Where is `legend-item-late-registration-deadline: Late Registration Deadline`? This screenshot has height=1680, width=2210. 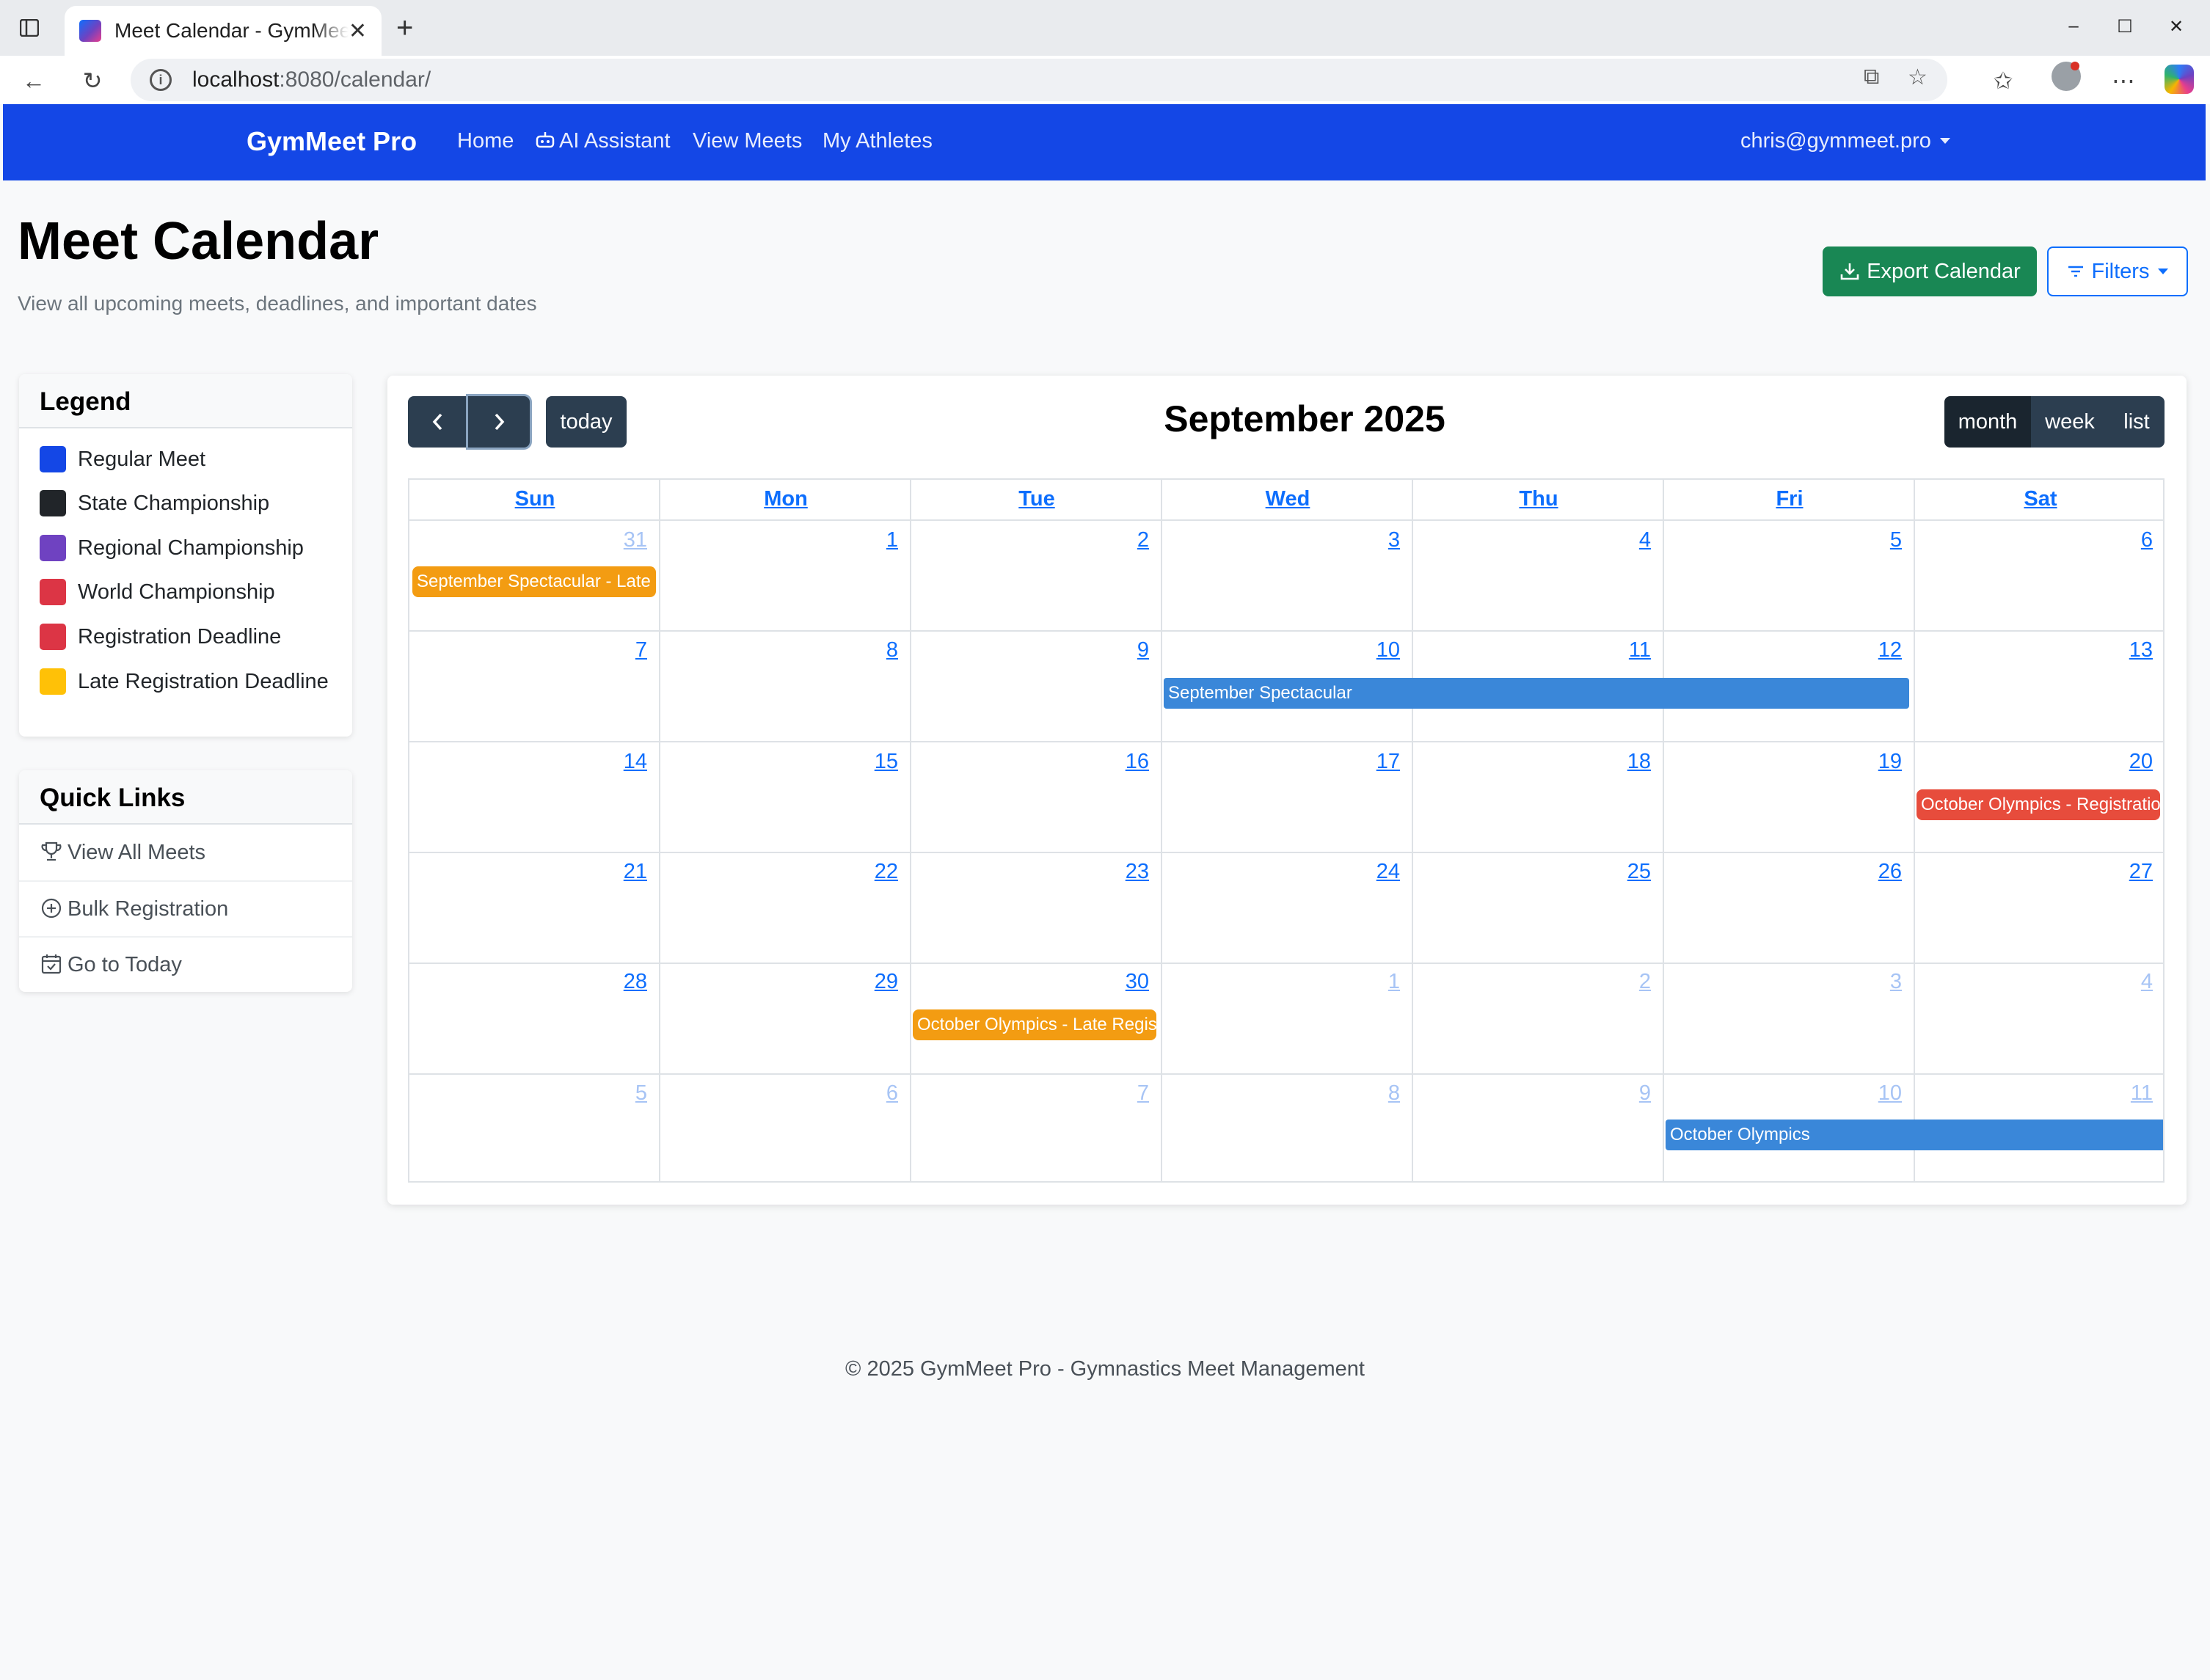
legend-item-late-registration-deadline: Late Registration Deadline is located at coordinates (185, 682).